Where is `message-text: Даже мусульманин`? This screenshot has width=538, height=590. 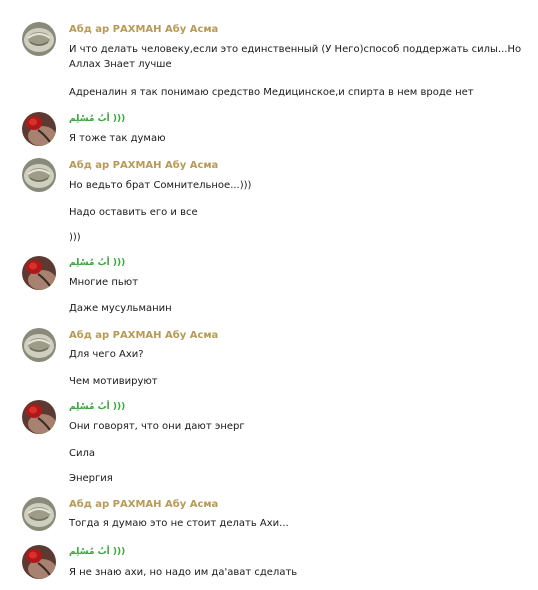
message-text: Даже мусульманин is located at coordinates (120, 308).